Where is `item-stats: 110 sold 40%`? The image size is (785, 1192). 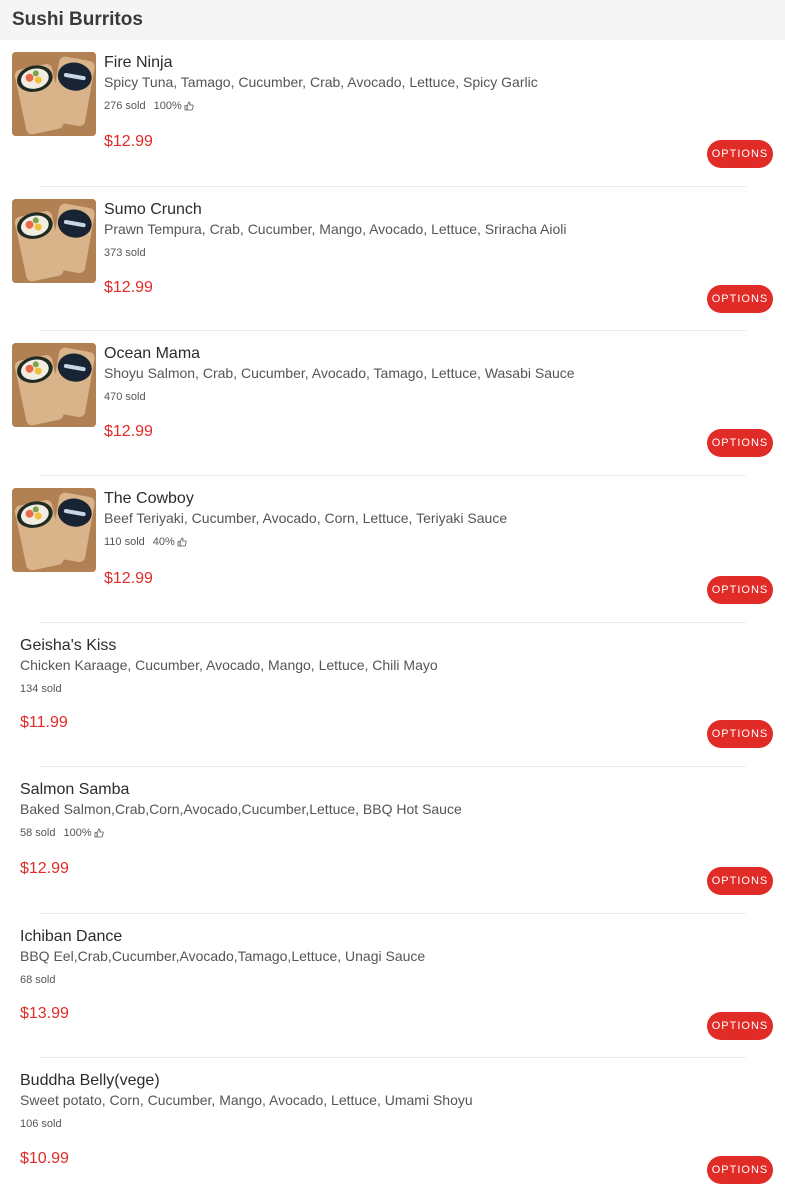
item-stats: 110 sold 40% is located at coordinates (305, 542).